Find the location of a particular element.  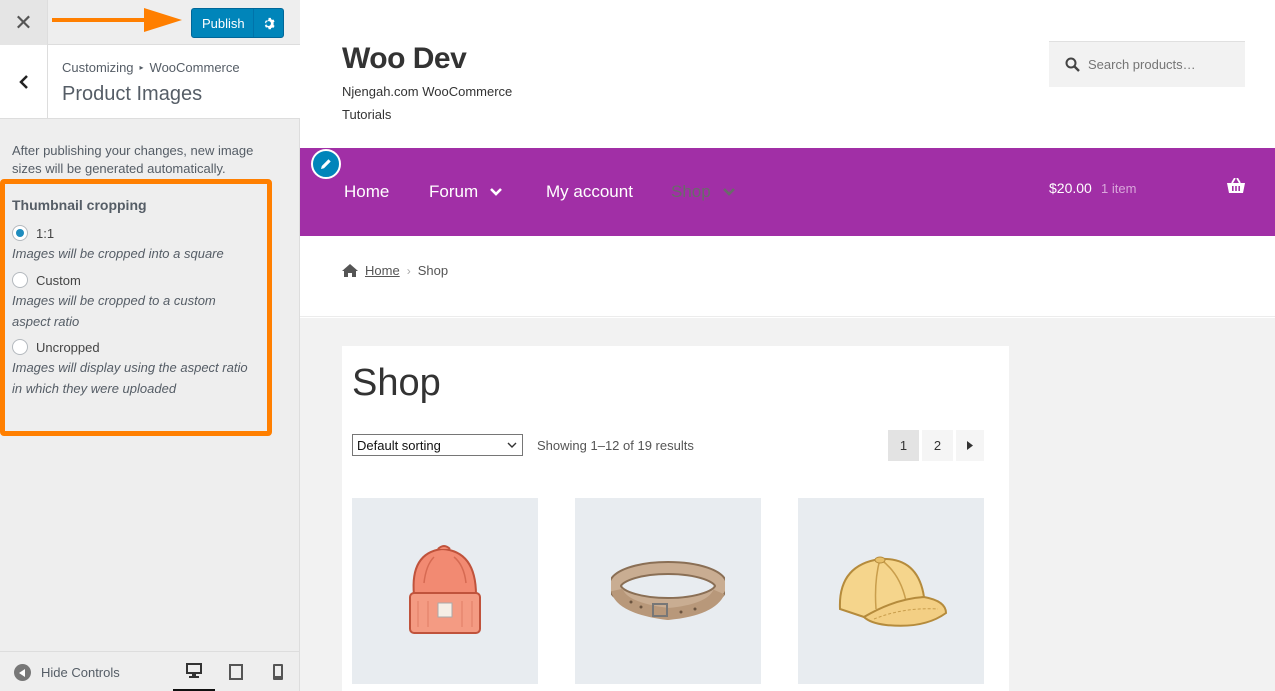

tablet-icon is located at coordinates (236, 672).